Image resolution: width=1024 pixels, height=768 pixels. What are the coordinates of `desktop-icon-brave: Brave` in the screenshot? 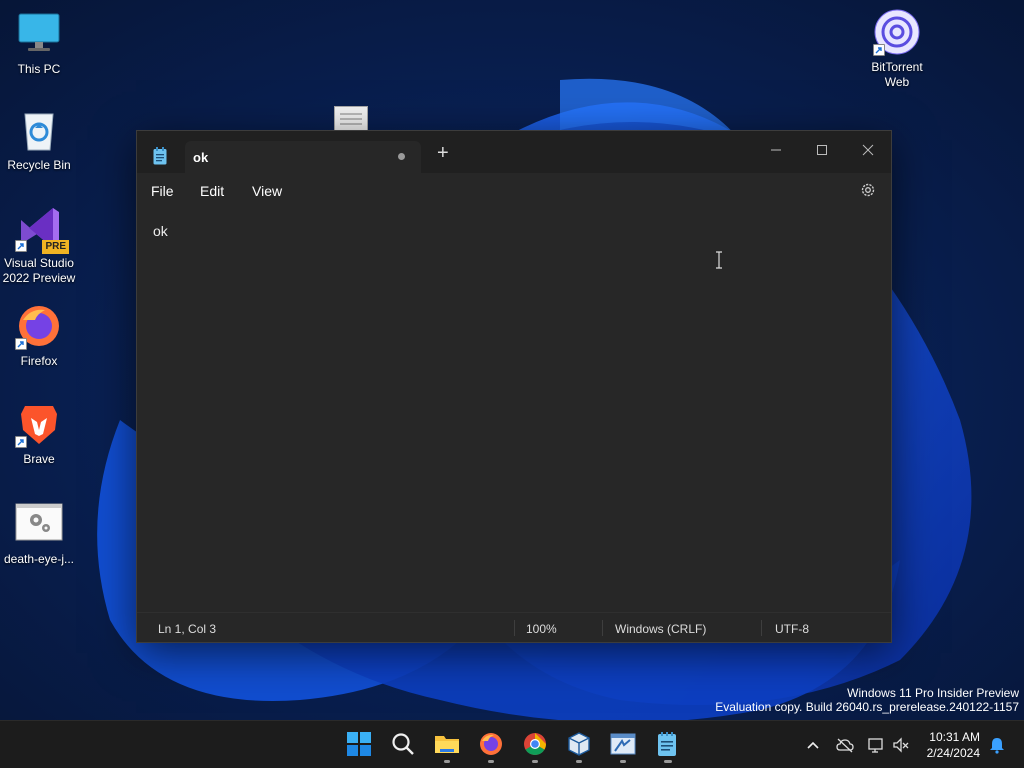 It's located at (39, 433).